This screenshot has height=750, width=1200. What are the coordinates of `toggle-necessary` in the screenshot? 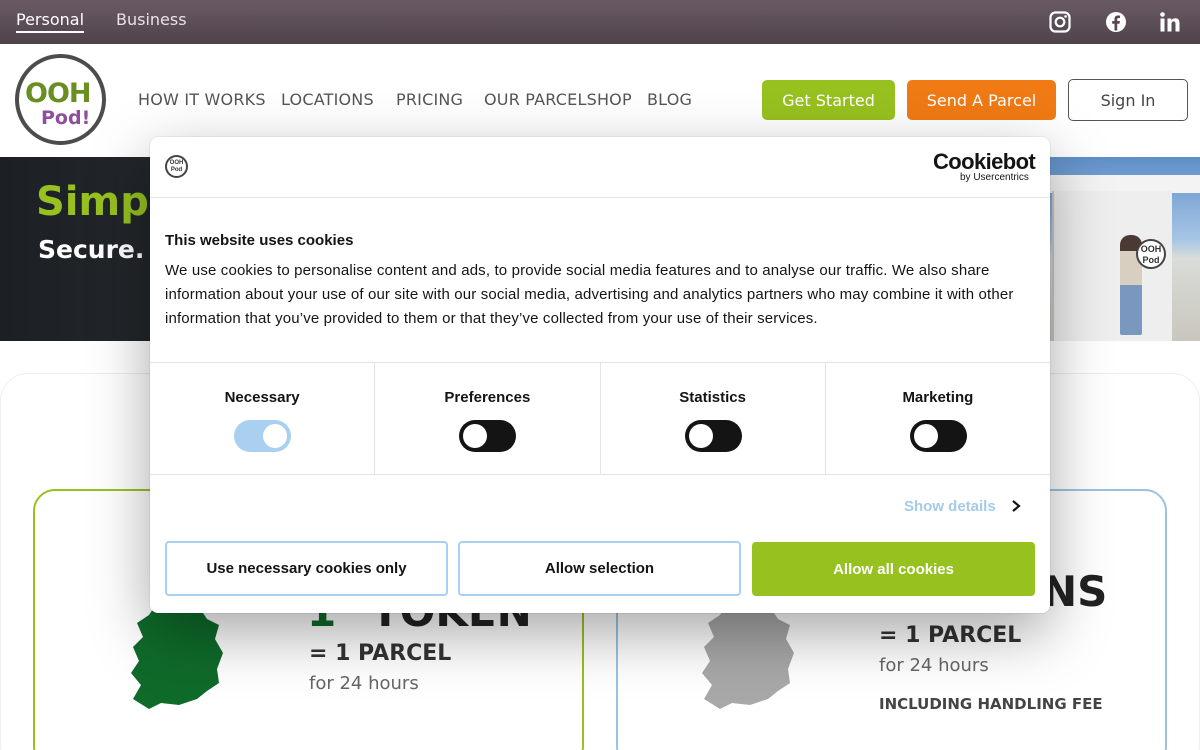 It's located at (263, 436).